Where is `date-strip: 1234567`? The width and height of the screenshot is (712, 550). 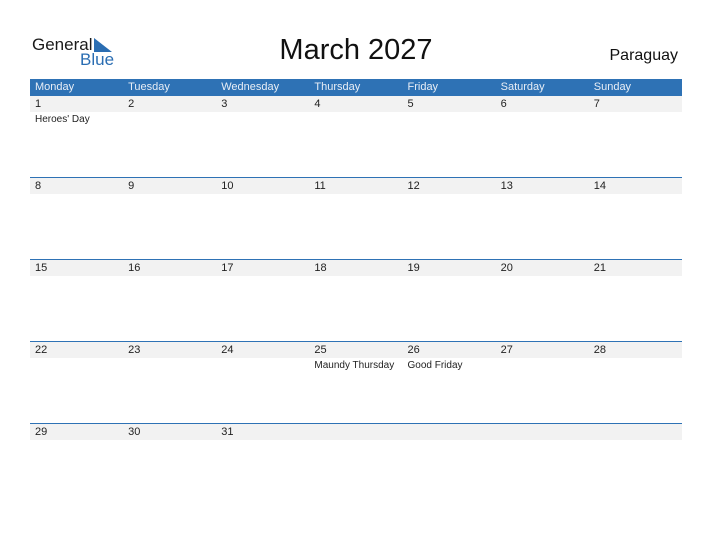
date-strip: 1234567 is located at coordinates (356, 104).